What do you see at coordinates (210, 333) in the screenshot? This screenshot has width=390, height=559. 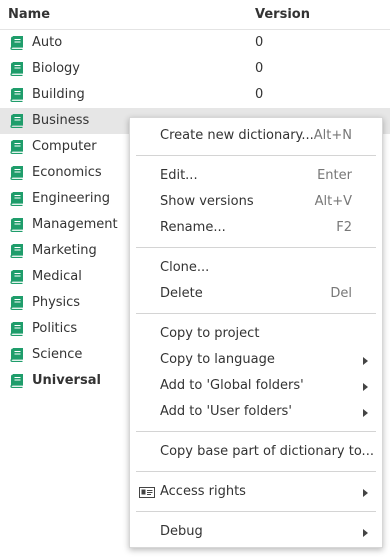 I see `menu-item-label: Copy to project` at bounding box center [210, 333].